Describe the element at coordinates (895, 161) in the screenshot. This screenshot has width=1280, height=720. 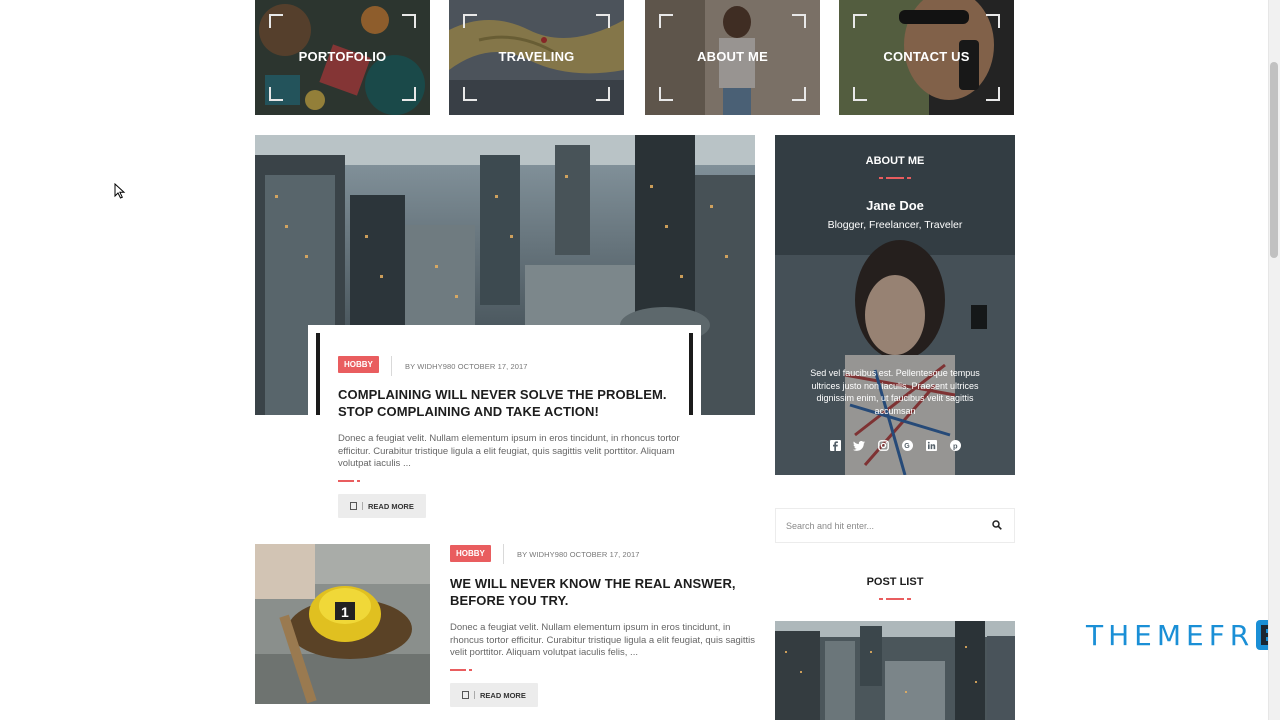
I see `about-title: ABOUT ME` at that location.